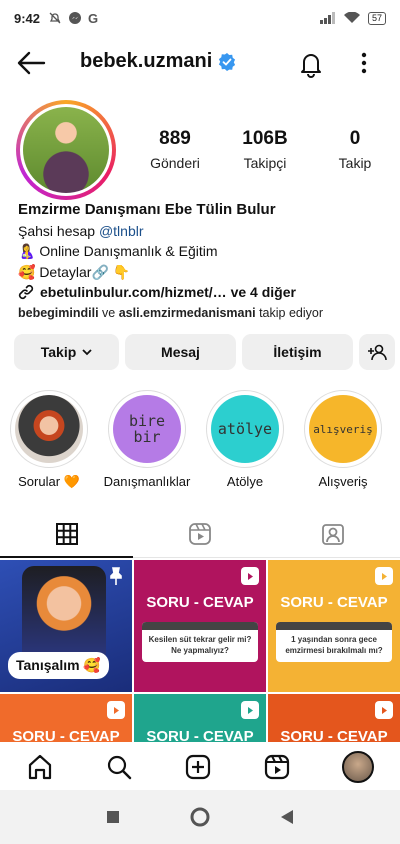 The width and height of the screenshot is (400, 844). What do you see at coordinates (119, 767) in the screenshot?
I see `search-icon` at bounding box center [119, 767].